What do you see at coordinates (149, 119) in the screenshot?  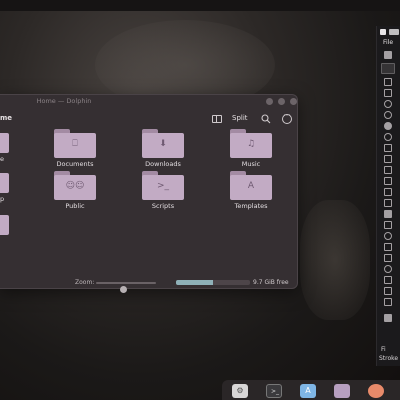 I see `toolbar: me Split` at bounding box center [149, 119].